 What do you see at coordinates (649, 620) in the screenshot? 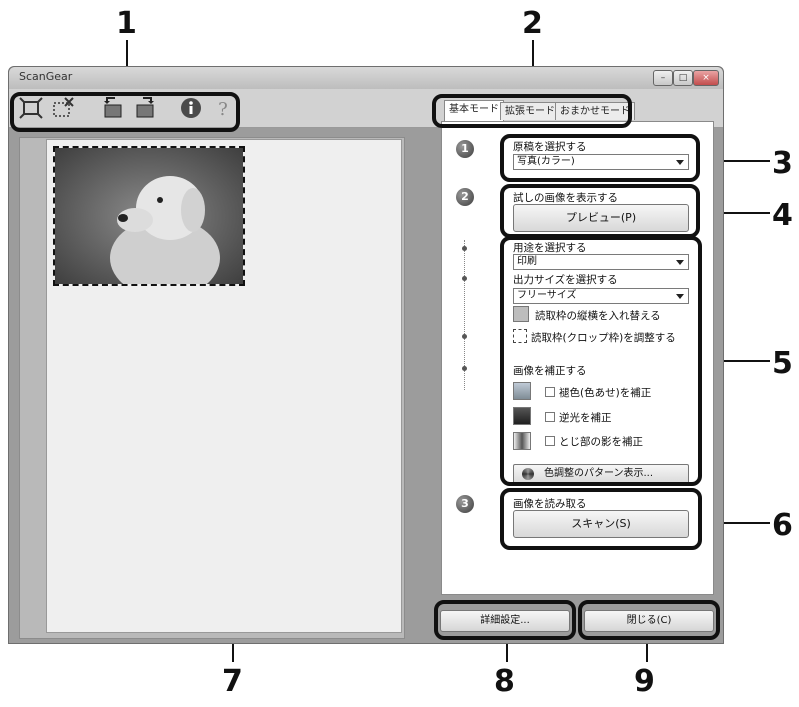
I see `callout-9-highlight` at bounding box center [649, 620].